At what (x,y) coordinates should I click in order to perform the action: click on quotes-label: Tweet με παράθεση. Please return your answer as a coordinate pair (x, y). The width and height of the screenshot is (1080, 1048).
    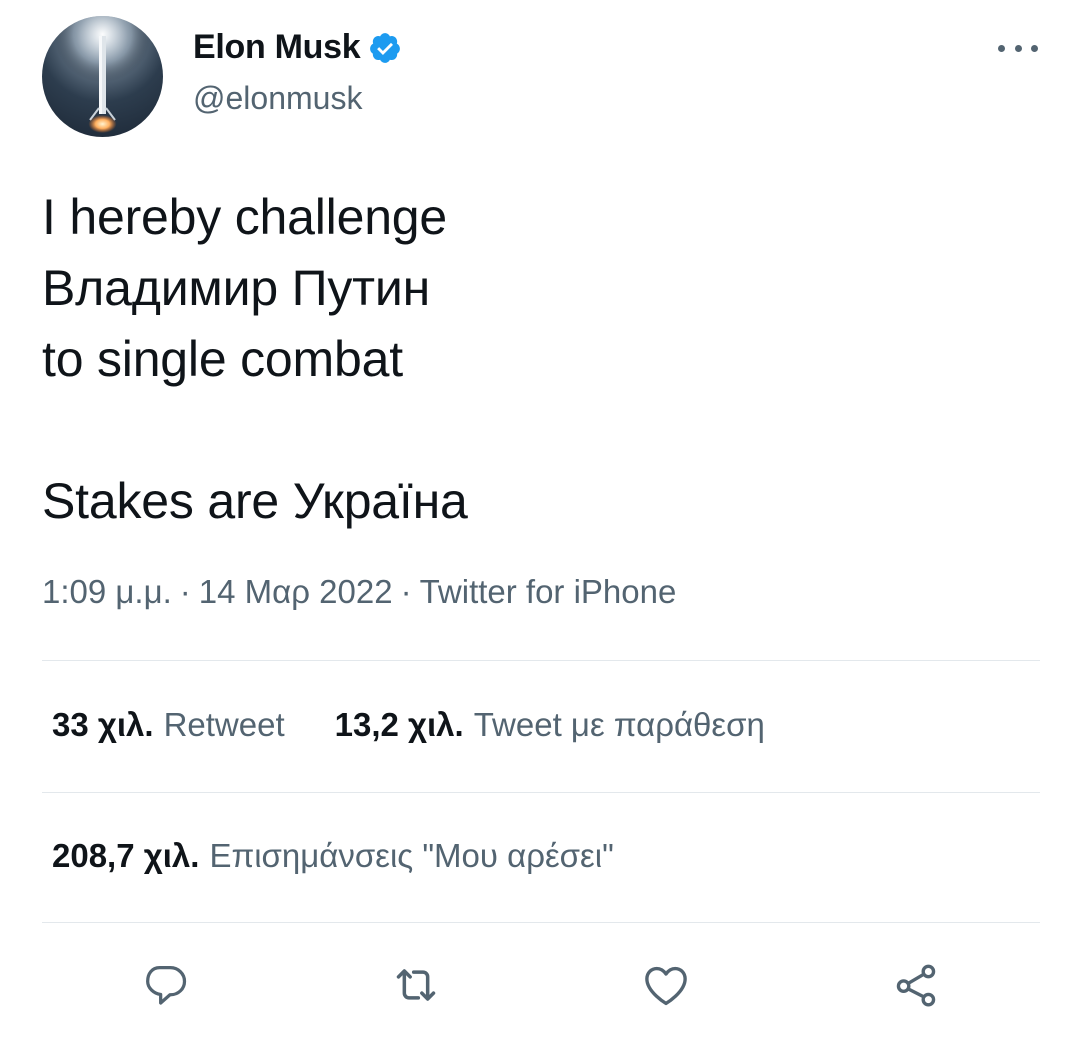
    Looking at the image, I should click on (619, 724).